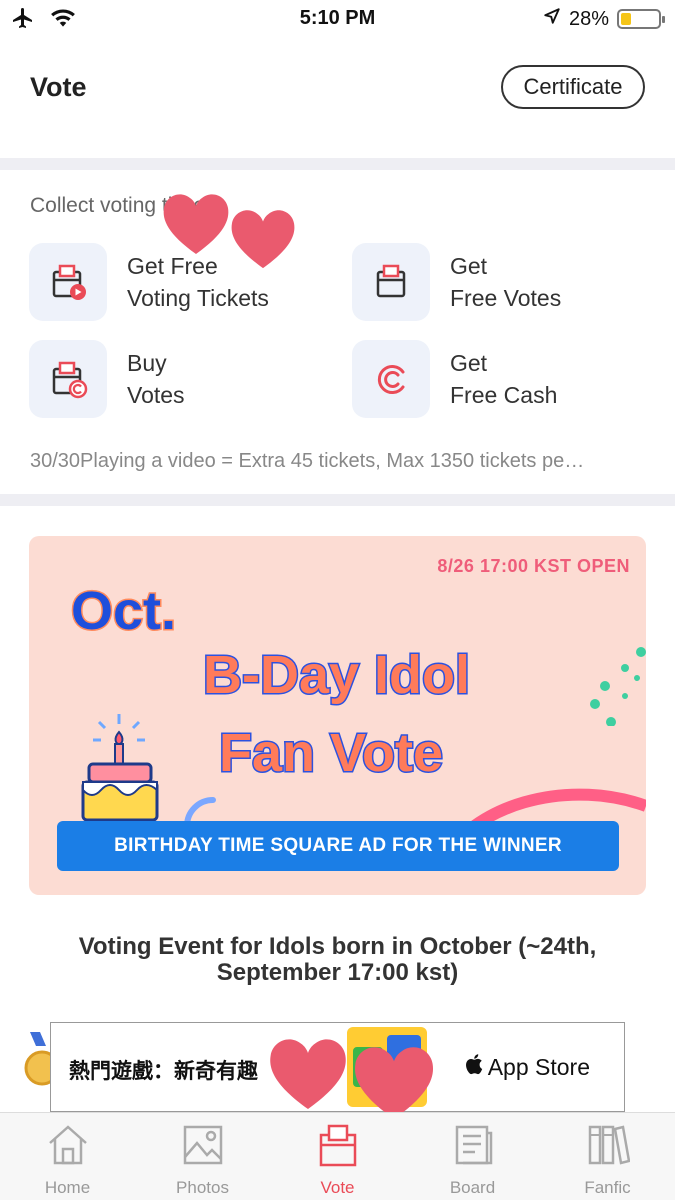  Describe the element at coordinates (330, 753) in the screenshot. I see `banner-headline-2: Fan Vote` at that location.